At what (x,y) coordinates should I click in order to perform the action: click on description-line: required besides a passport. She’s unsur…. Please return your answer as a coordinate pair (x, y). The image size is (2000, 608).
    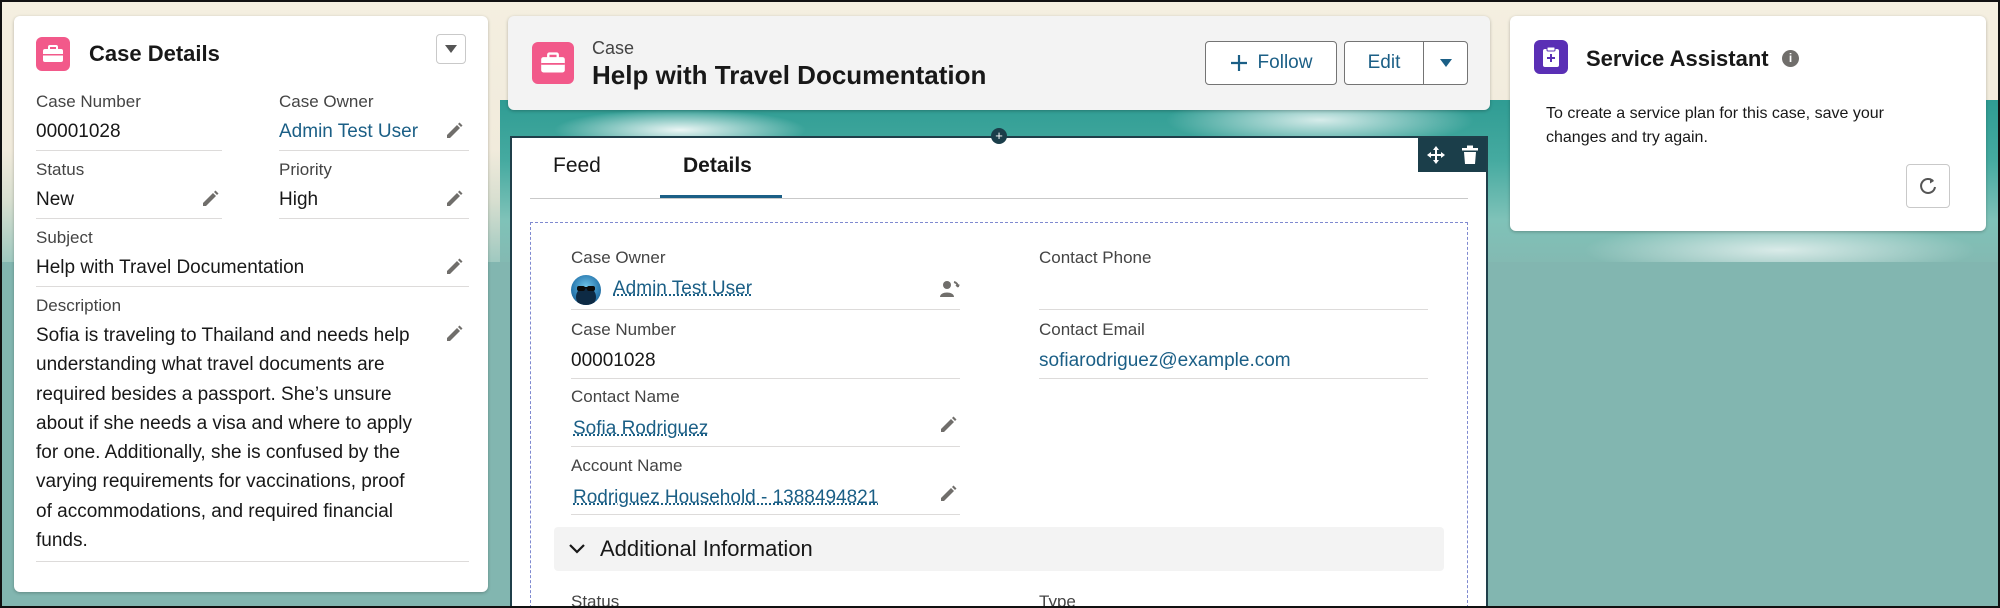
    Looking at the image, I should click on (214, 394).